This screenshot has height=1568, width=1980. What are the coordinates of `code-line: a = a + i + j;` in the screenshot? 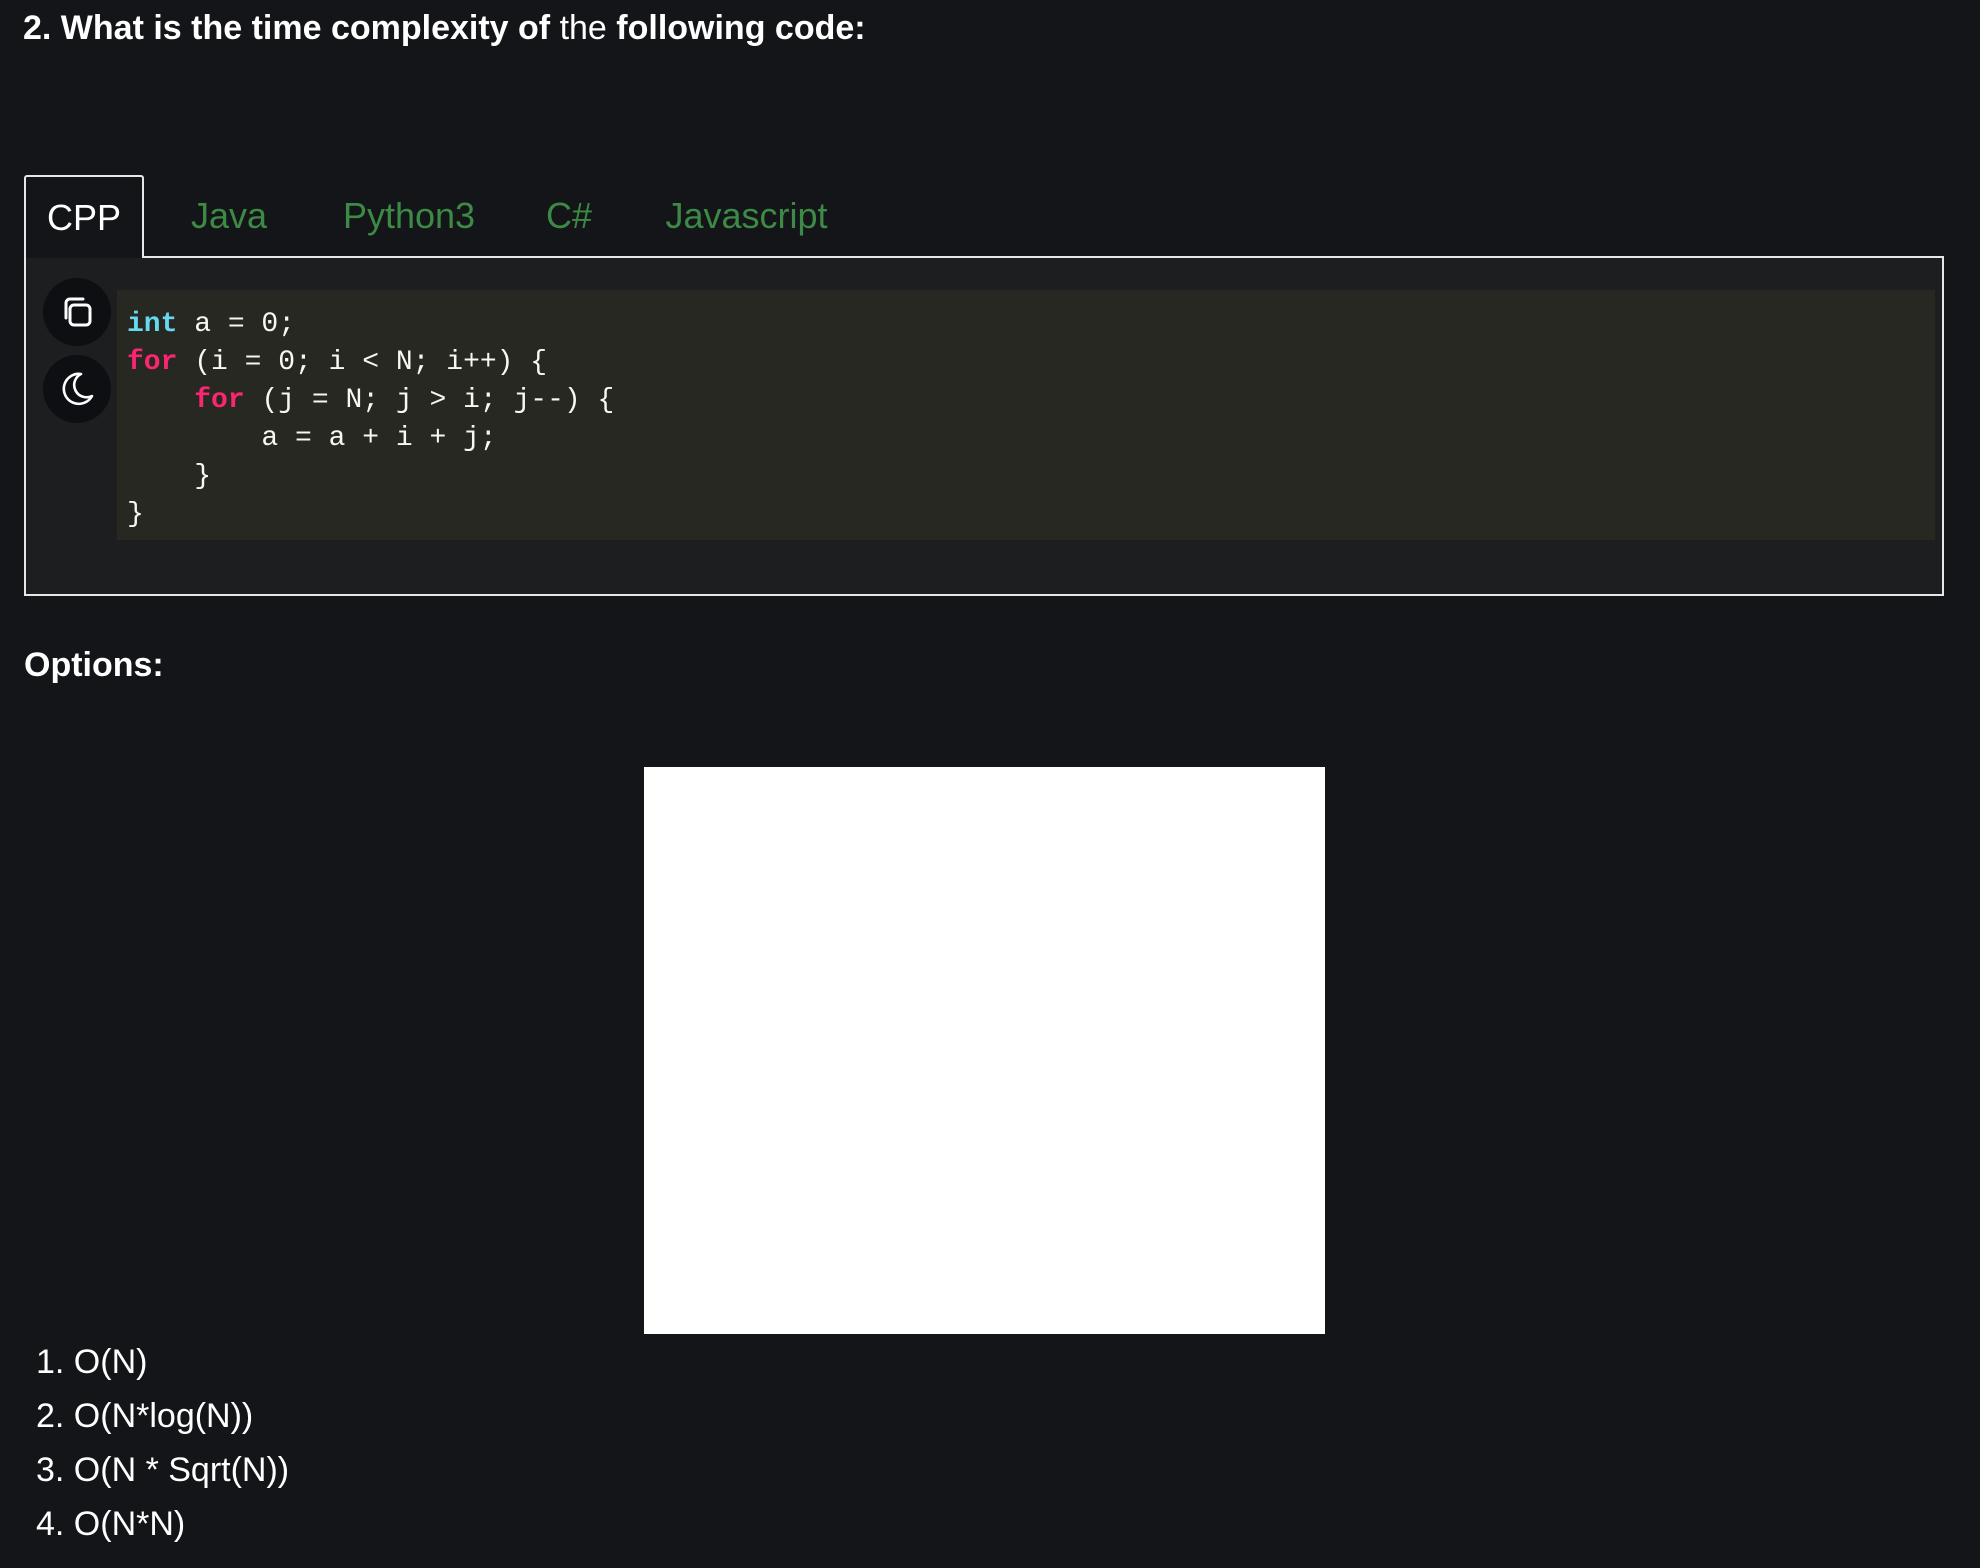 It's located at (312, 438).